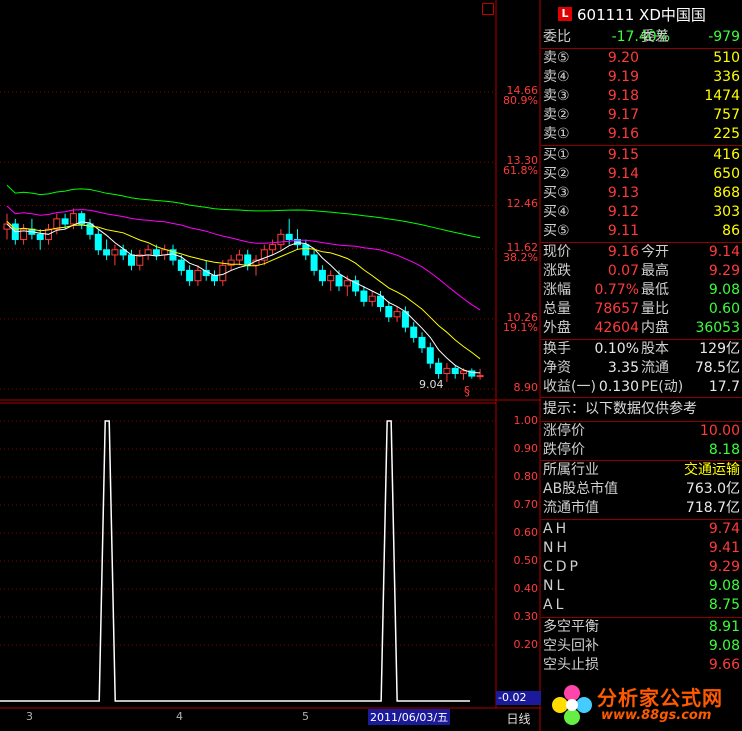 The height and width of the screenshot is (731, 742). Describe the element at coordinates (520, 171) in the screenshot. I see `price-pct-label: 61.8%` at that location.